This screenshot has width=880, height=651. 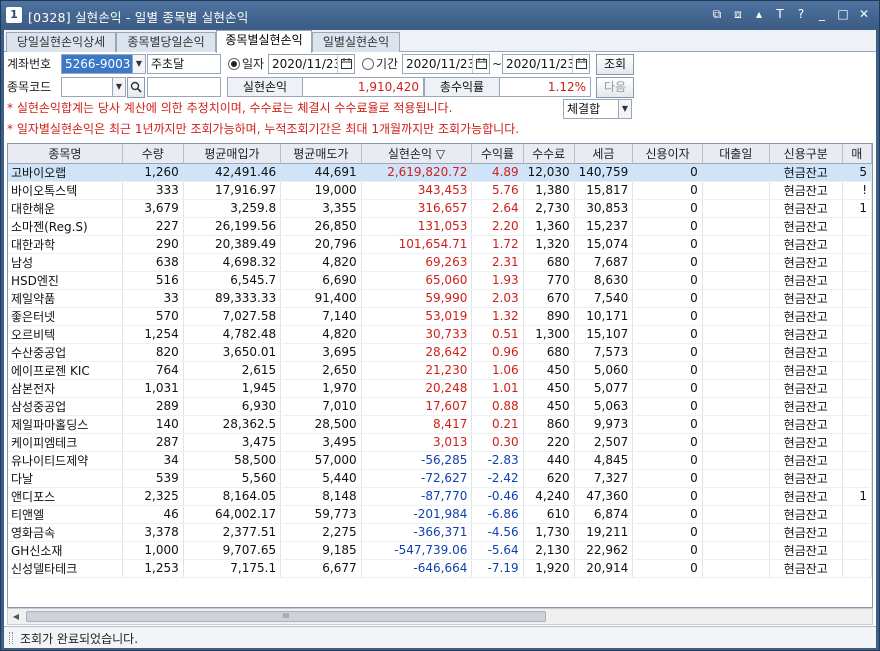 I want to click on date-mode-radio, so click(x=234, y=64).